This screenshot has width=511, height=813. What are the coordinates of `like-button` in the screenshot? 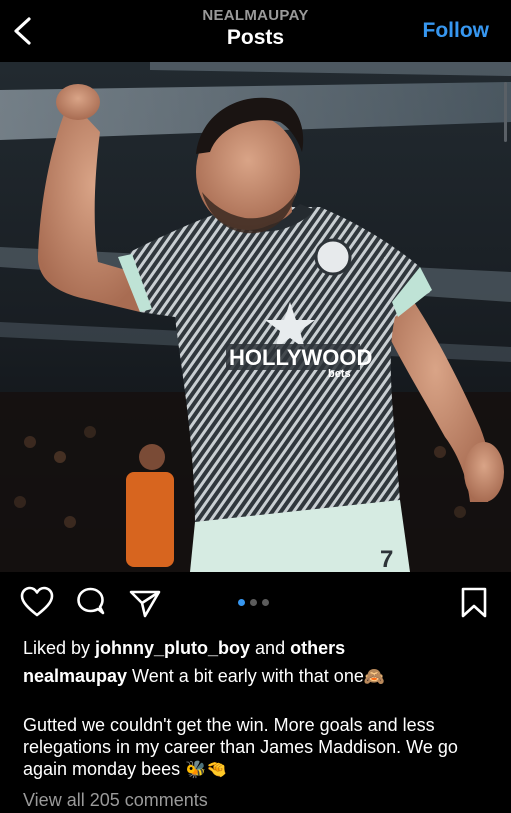 It's located at (37, 604).